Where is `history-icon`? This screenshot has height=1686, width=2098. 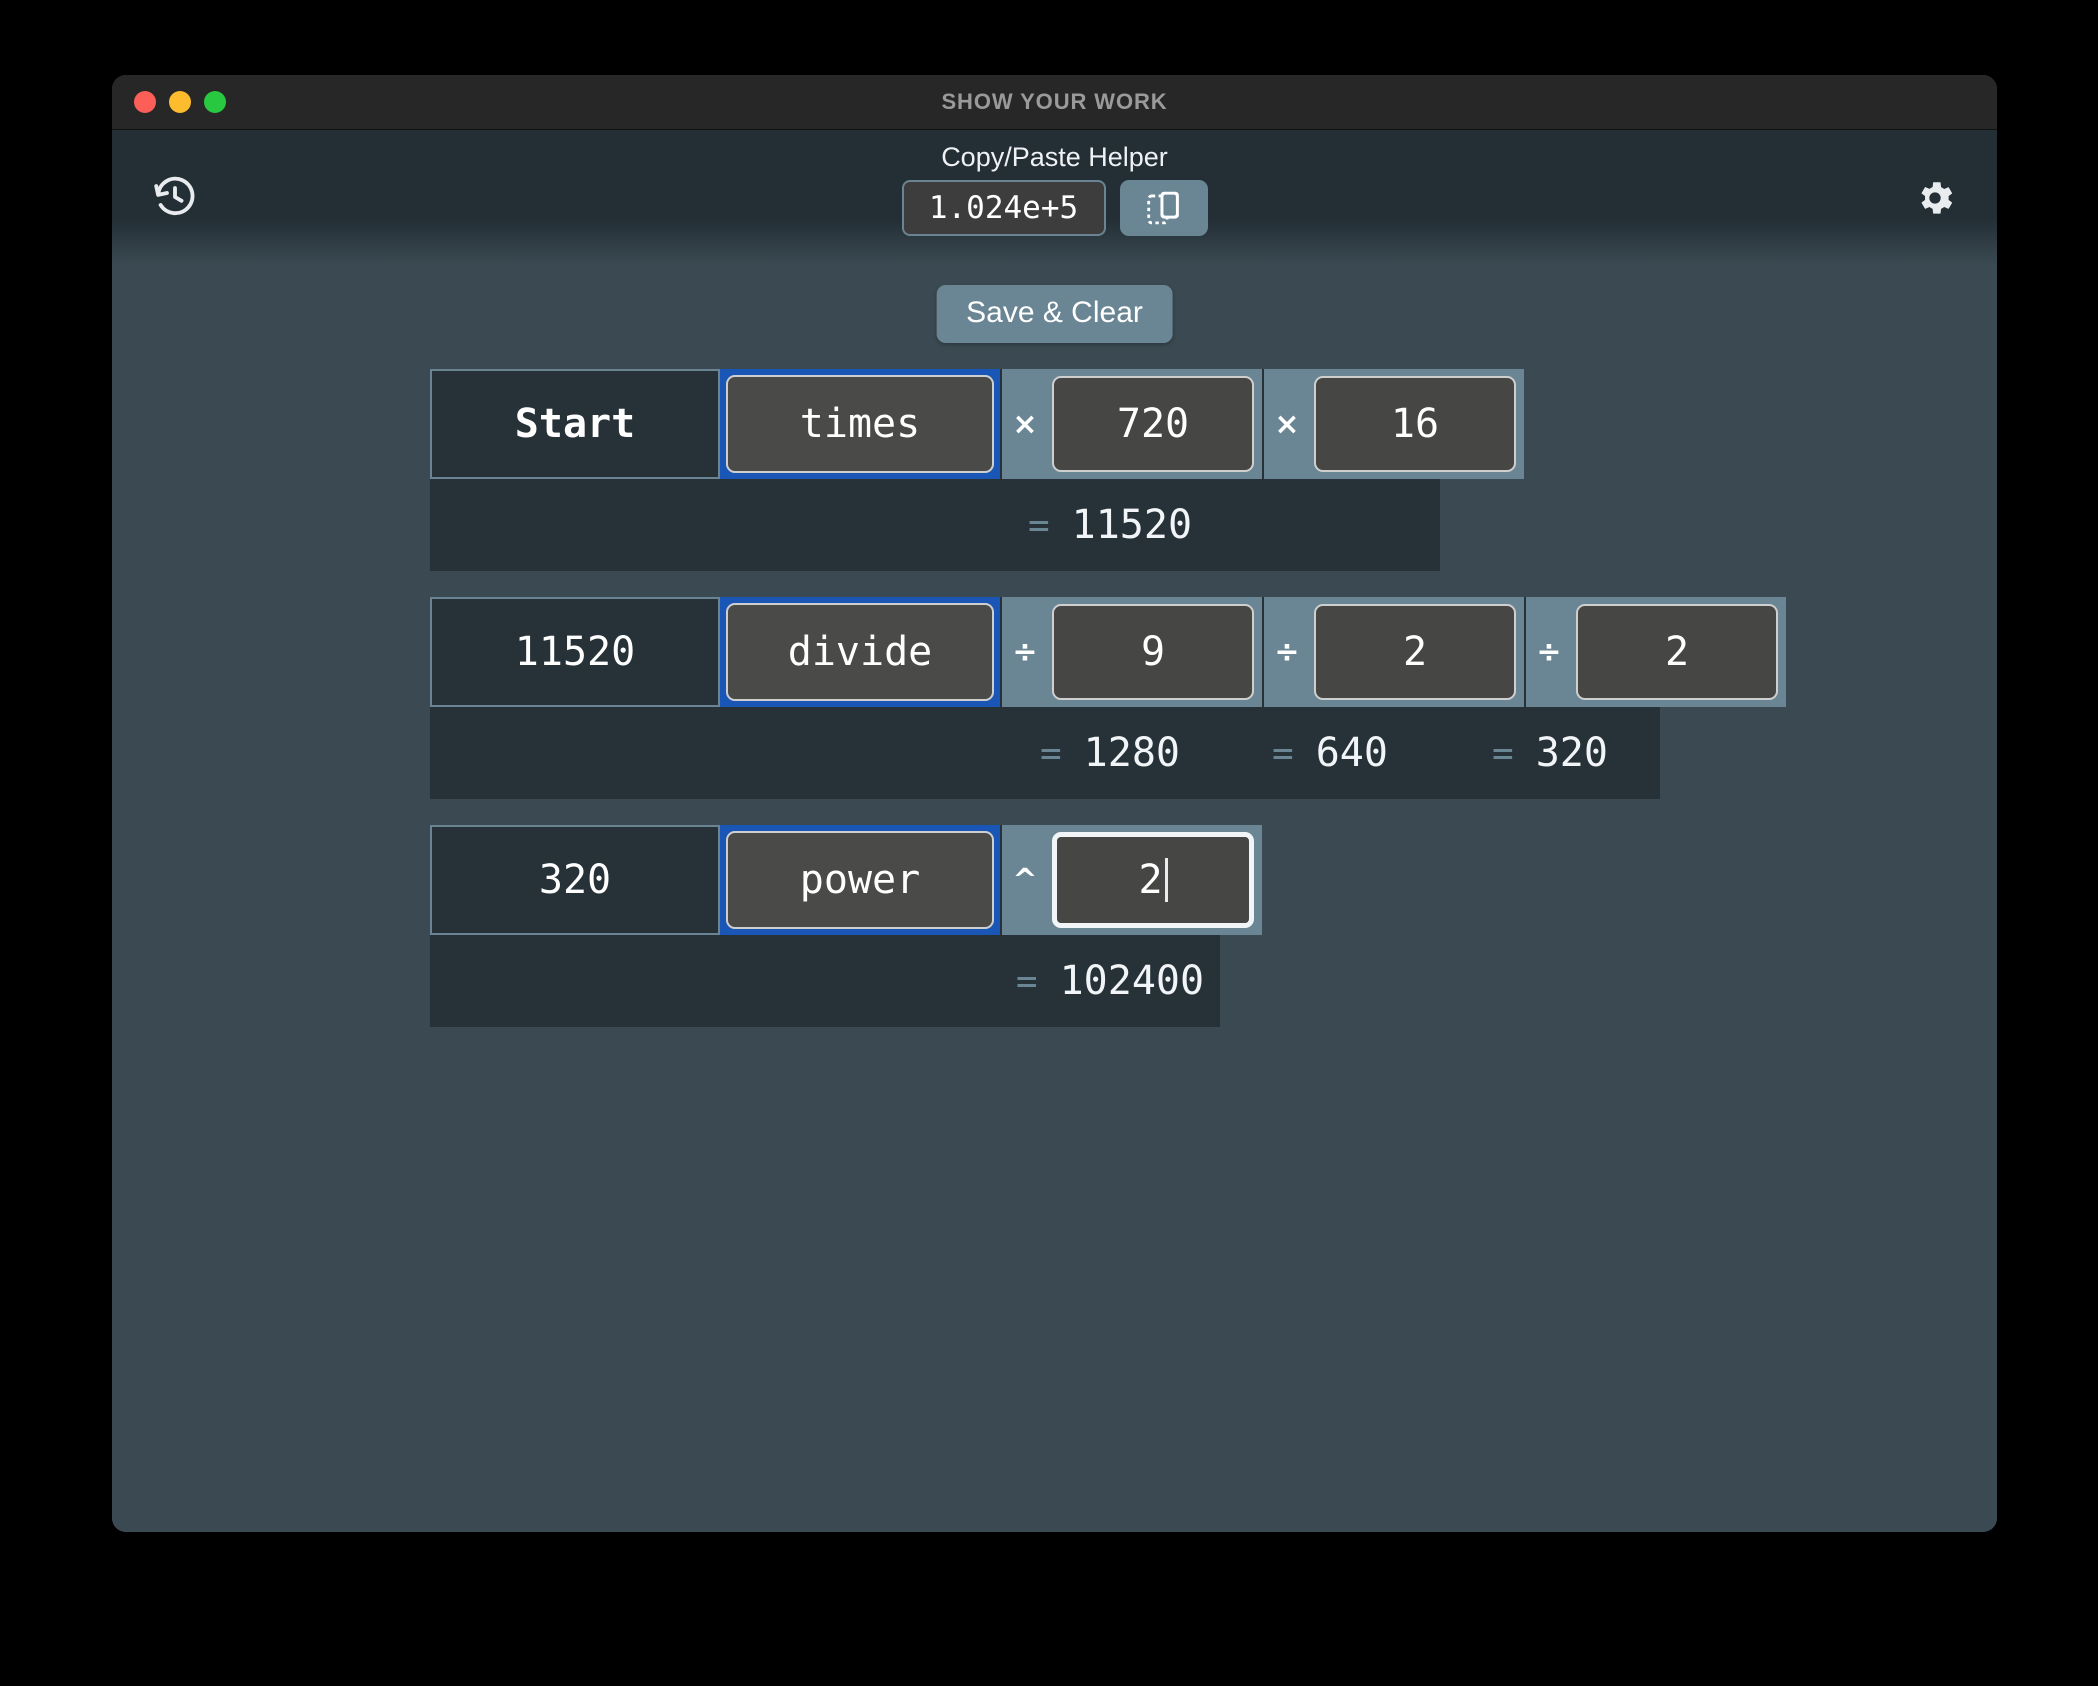
history-icon is located at coordinates (175, 197).